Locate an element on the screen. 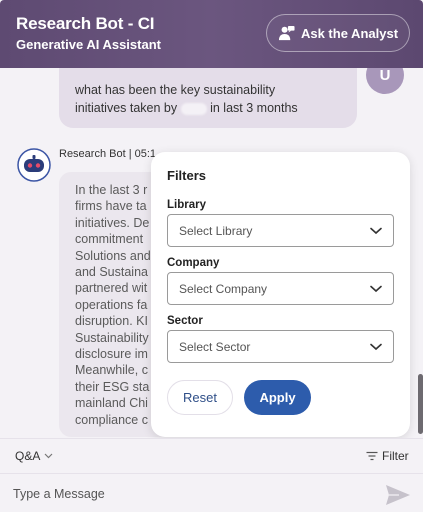 This screenshot has width=423, height=512. bot-message-meta: Research Bot | 05:1 is located at coordinates (108, 154).